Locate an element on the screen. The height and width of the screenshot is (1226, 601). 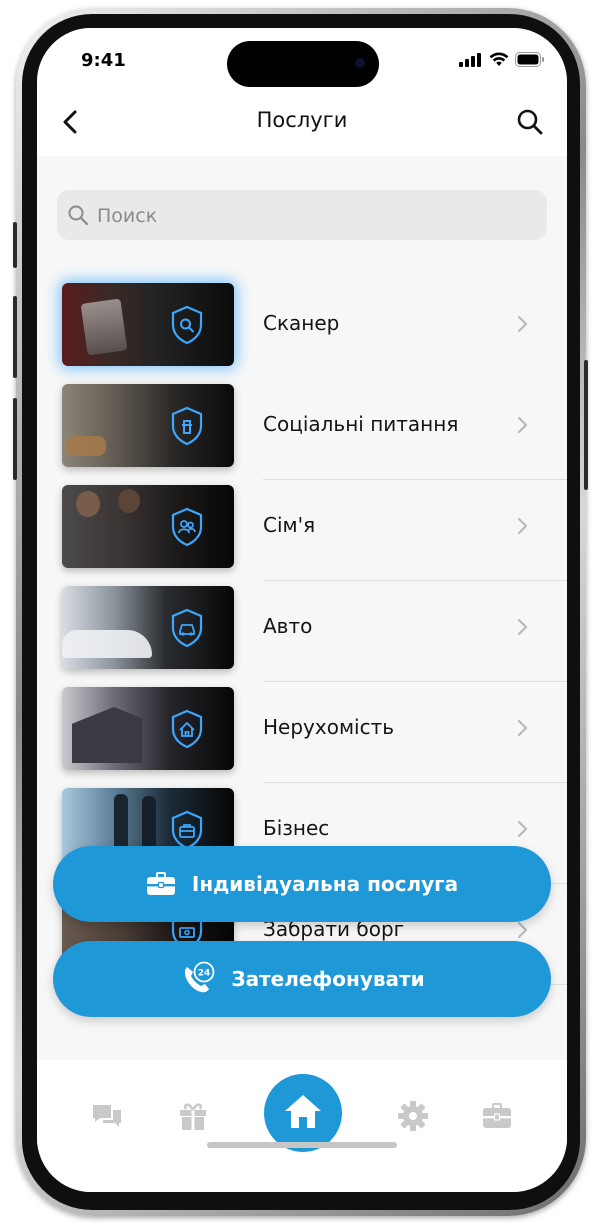
service-row-auto: Авто is located at coordinates (302, 631).